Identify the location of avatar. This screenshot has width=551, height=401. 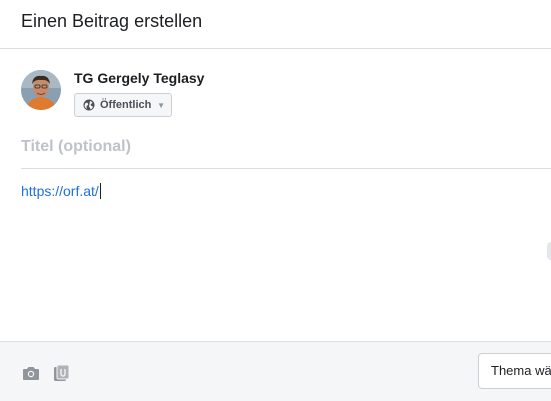
(41, 90).